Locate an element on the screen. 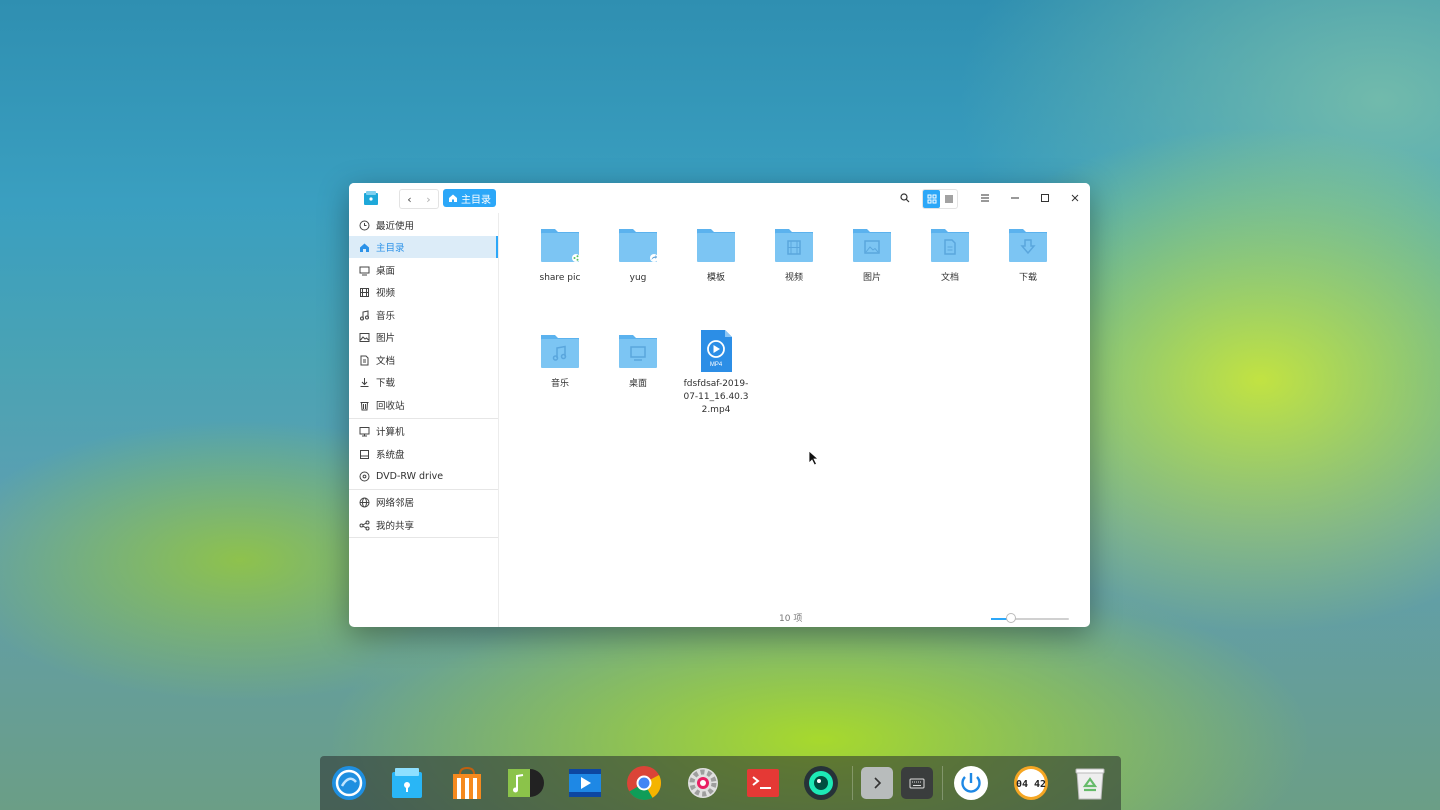 The image size is (1440, 810). show-more-button is located at coordinates (877, 783).